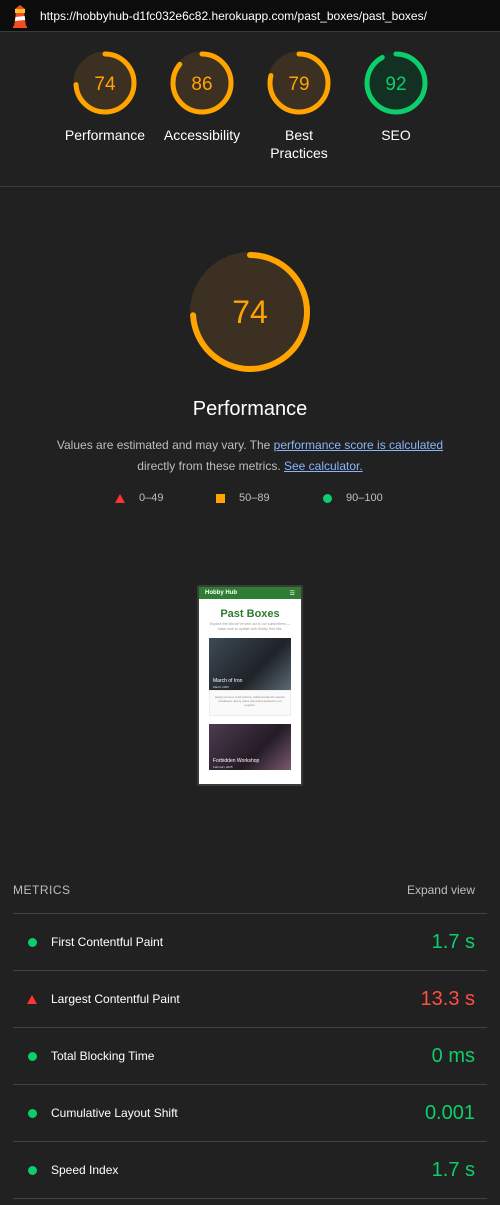  What do you see at coordinates (254, 498) in the screenshot?
I see `legend-label: 50–89` at bounding box center [254, 498].